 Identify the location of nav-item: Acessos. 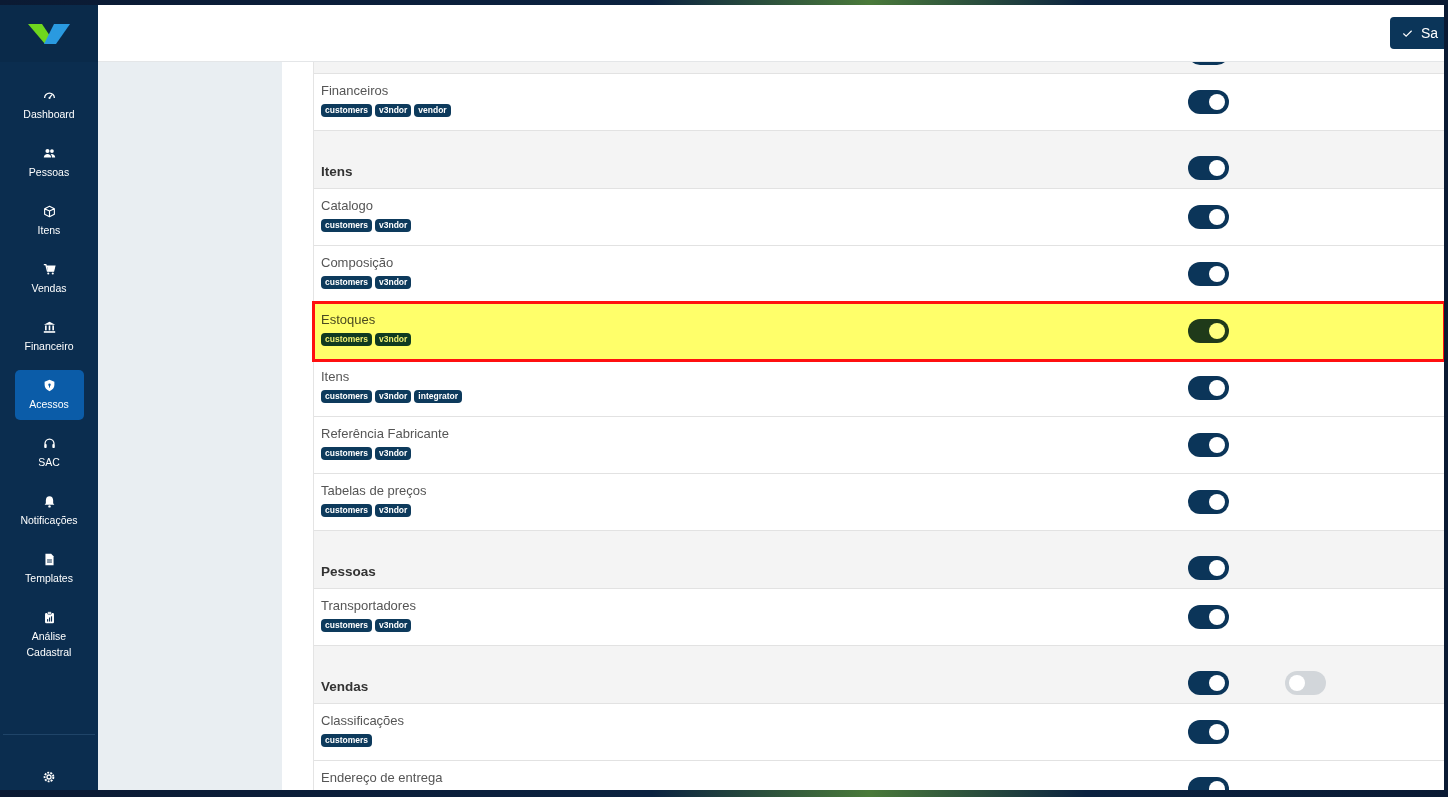
(49, 395).